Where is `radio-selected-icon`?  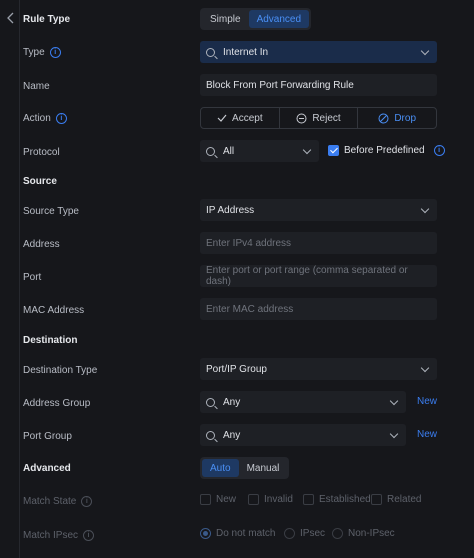
radio-selected-icon is located at coordinates (205, 533).